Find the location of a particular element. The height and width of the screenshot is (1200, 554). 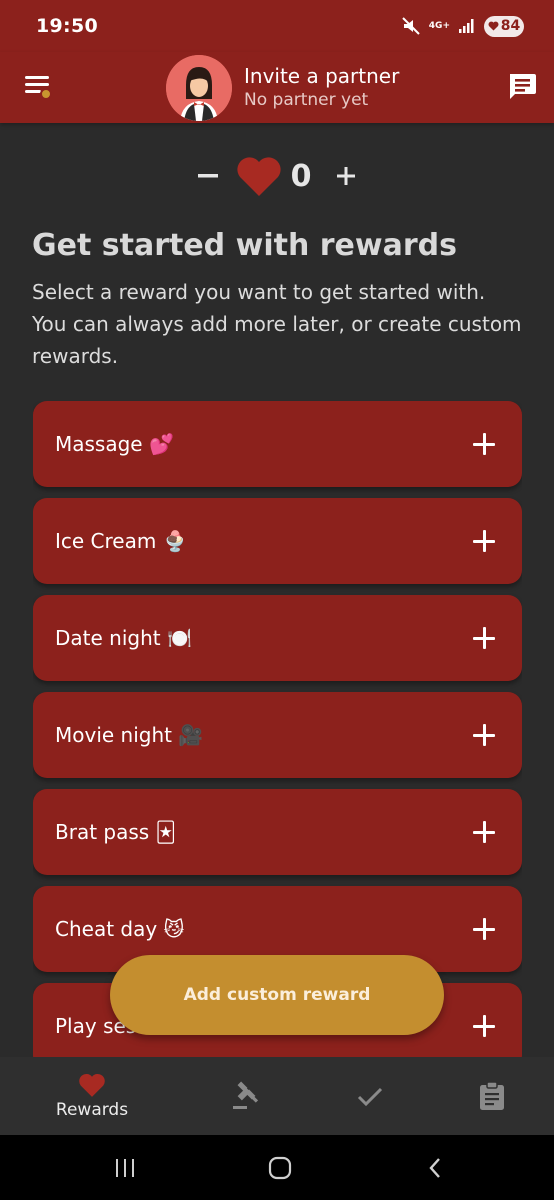

tab-rules is located at coordinates (245, 1096).